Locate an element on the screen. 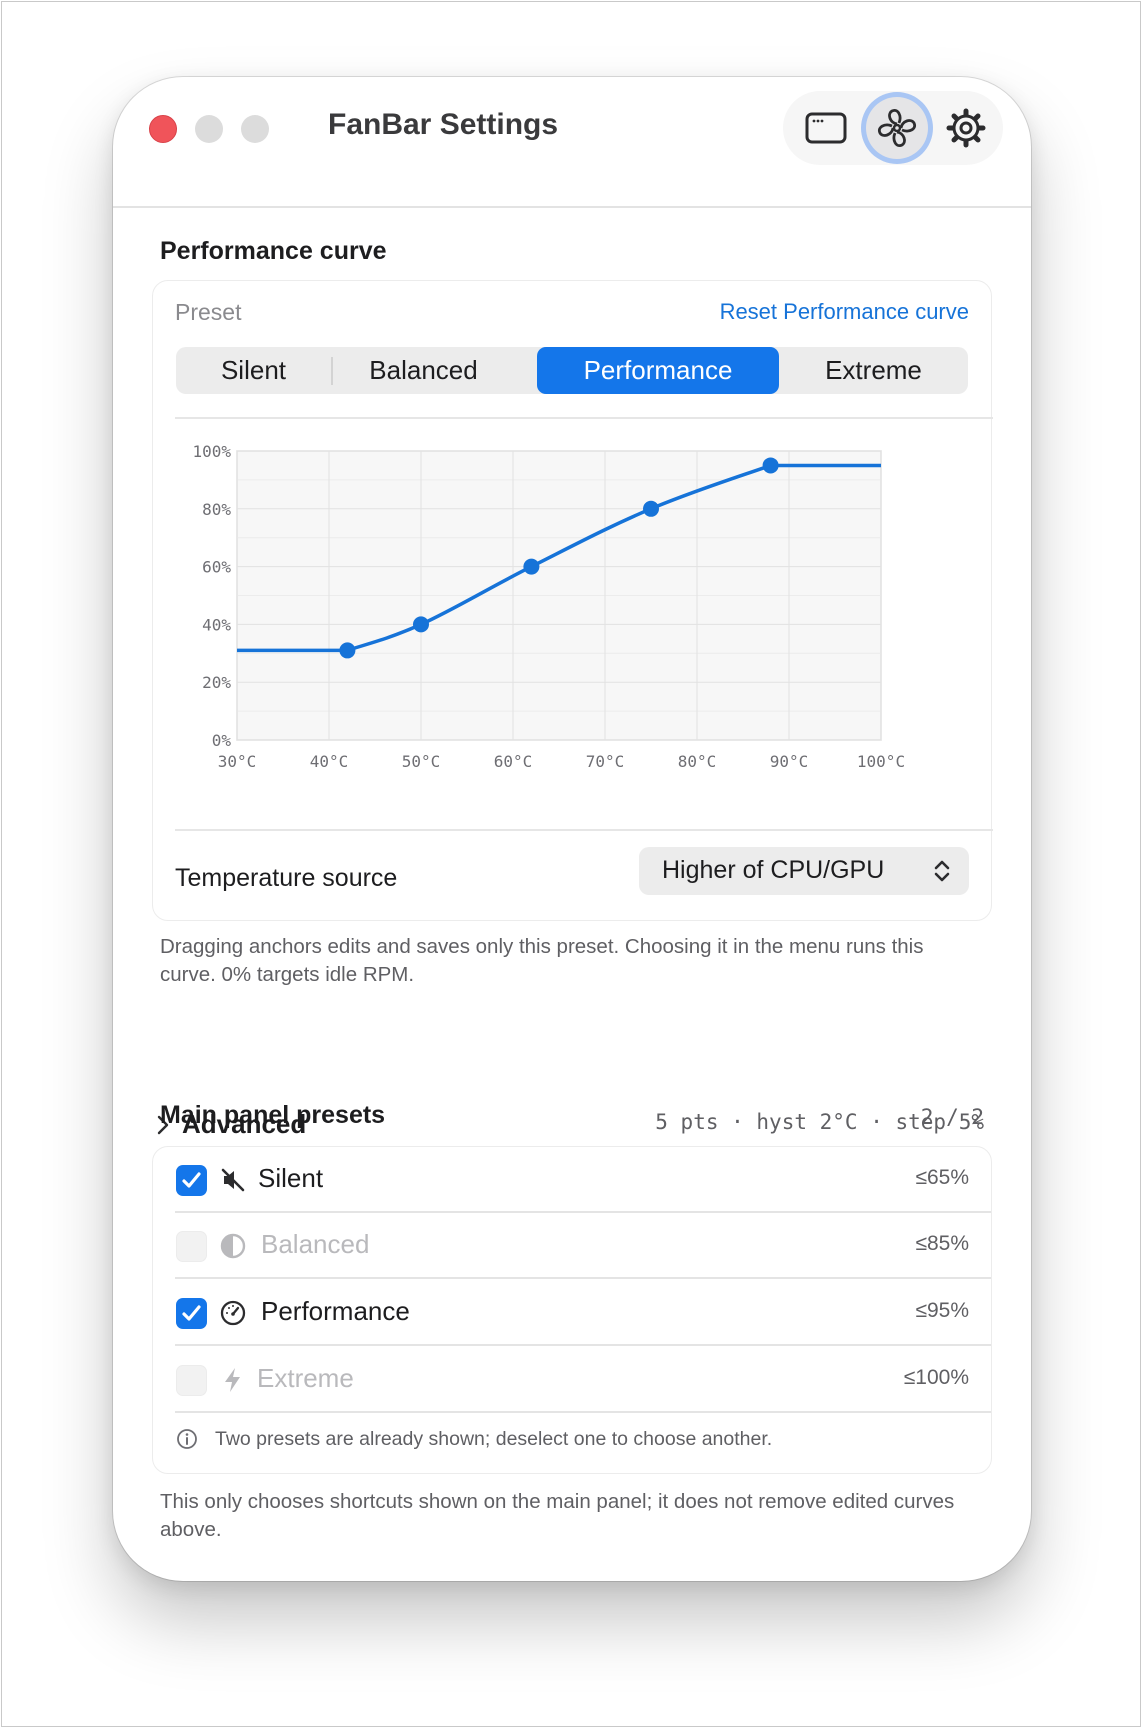 Image resolution: width=1144 pixels, height=1730 pixels. silent-checkbox is located at coordinates (191, 1180).